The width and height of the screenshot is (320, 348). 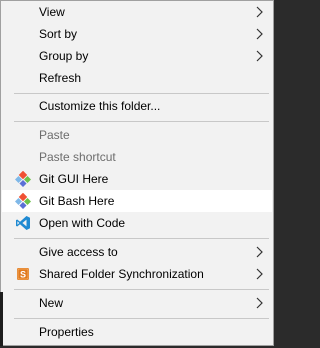 What do you see at coordinates (137, 179) in the screenshot?
I see `menu-item-git-gui-here: Git GUI Here` at bounding box center [137, 179].